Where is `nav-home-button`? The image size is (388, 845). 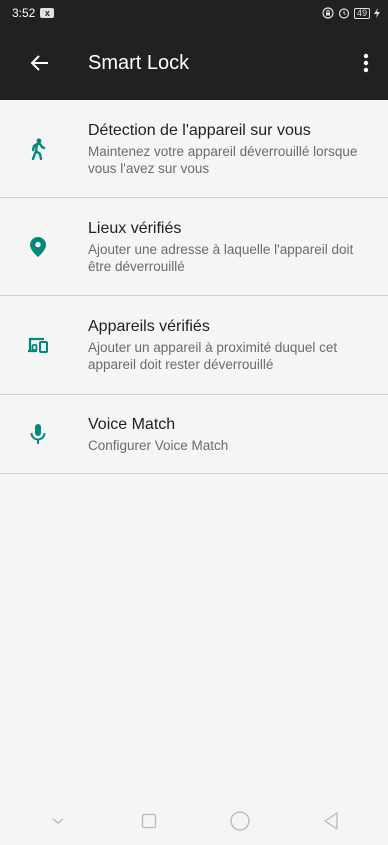 nav-home-button is located at coordinates (240, 821).